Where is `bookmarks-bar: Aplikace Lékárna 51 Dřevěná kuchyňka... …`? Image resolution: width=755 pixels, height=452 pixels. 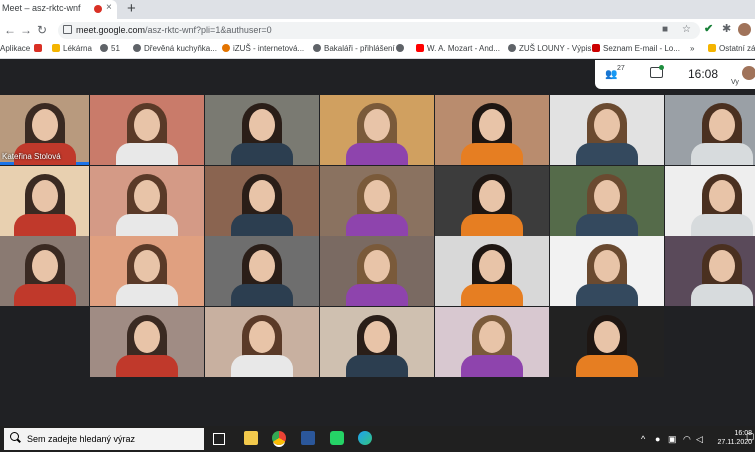
bookmarks-bar: Aplikace Lékárna 51 Dřevěná kuchyňka... … is located at coordinates (377, 50).